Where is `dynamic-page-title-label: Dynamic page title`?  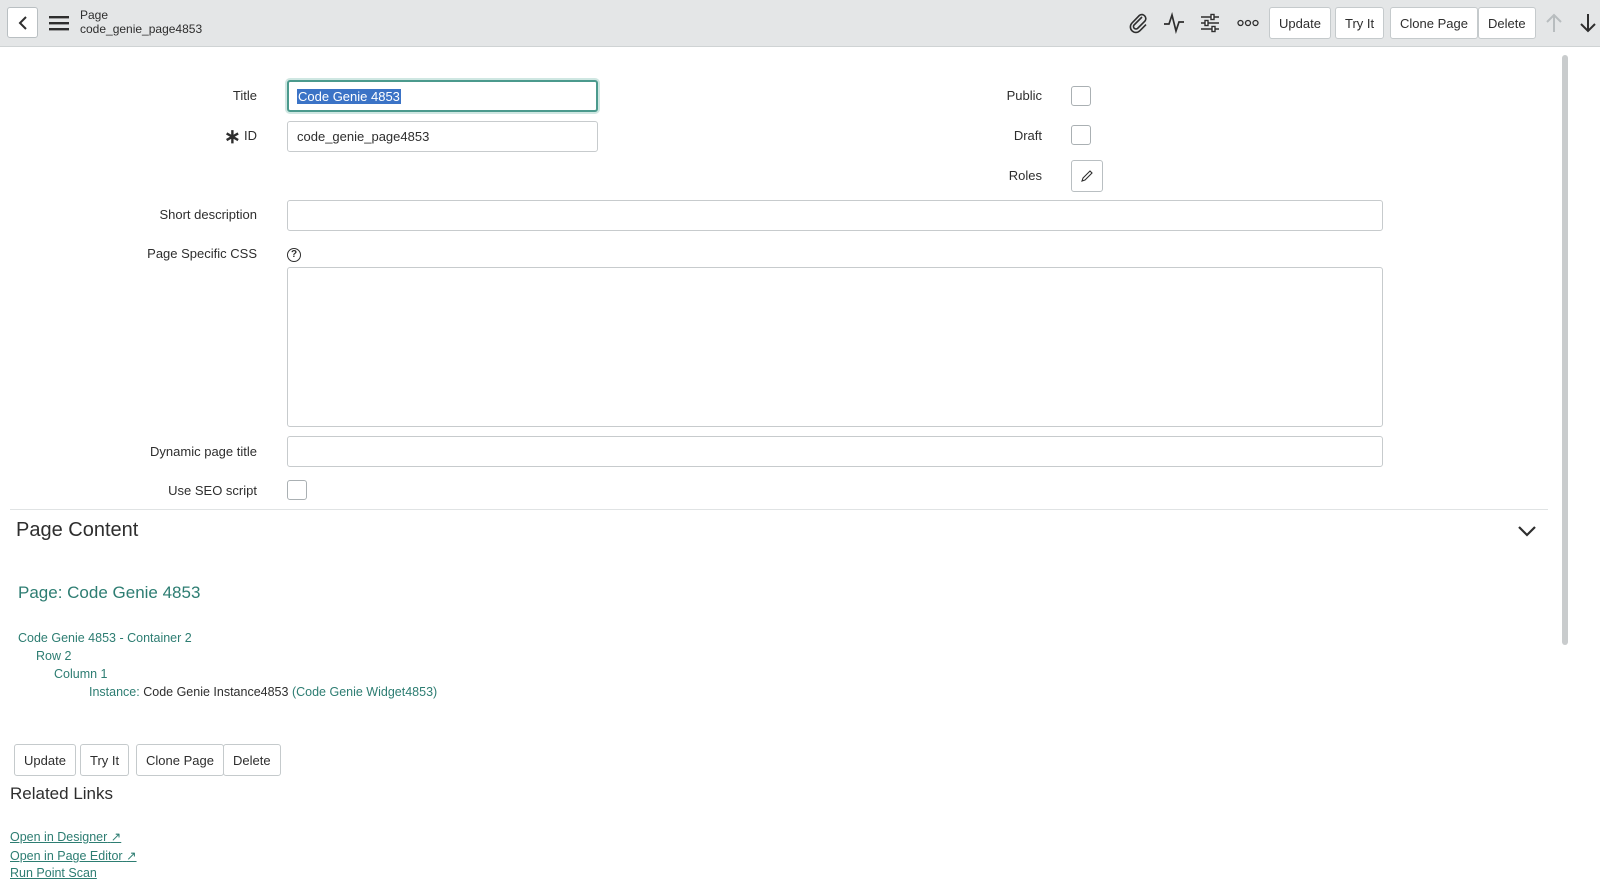 dynamic-page-title-label: Dynamic page title is located at coordinates (203, 451).